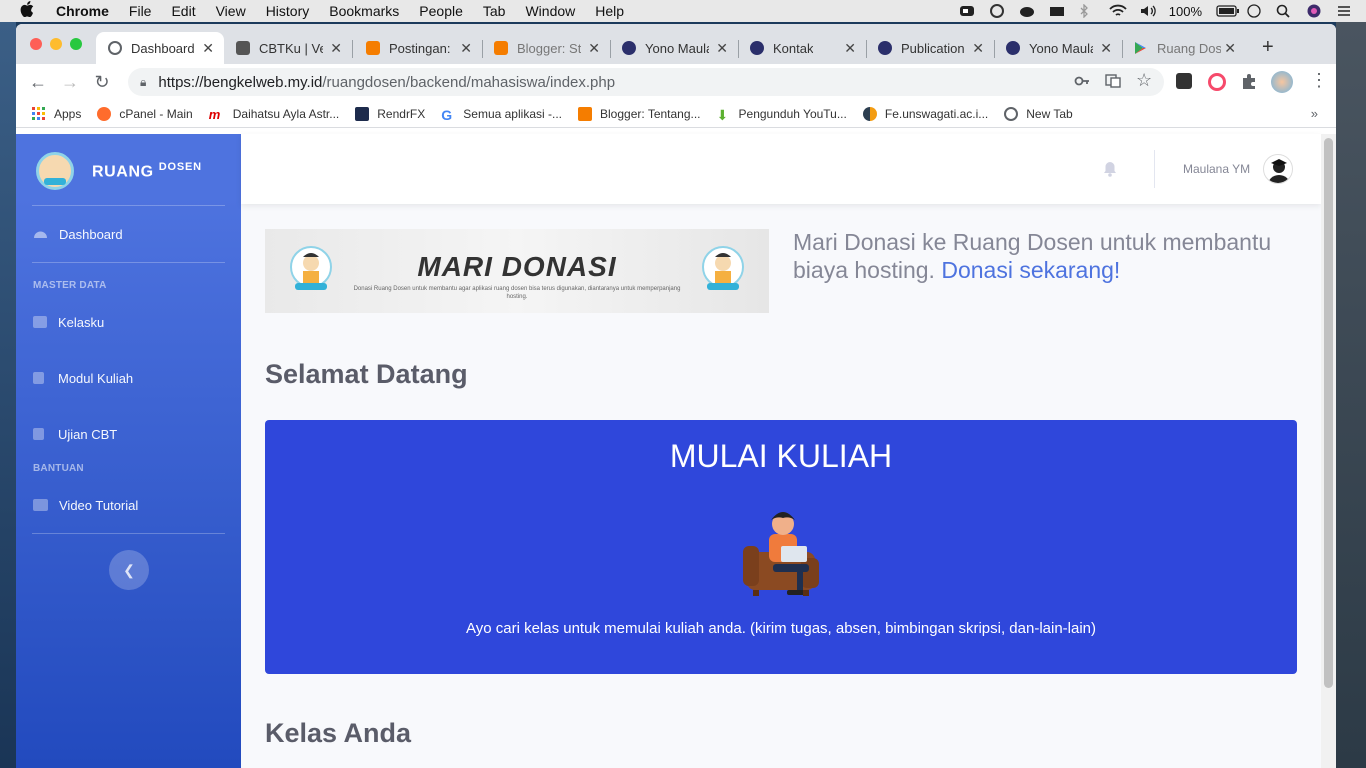  Describe the element at coordinates (143, 82) in the screenshot. I see `lock-icon: 🔒︎` at that location.